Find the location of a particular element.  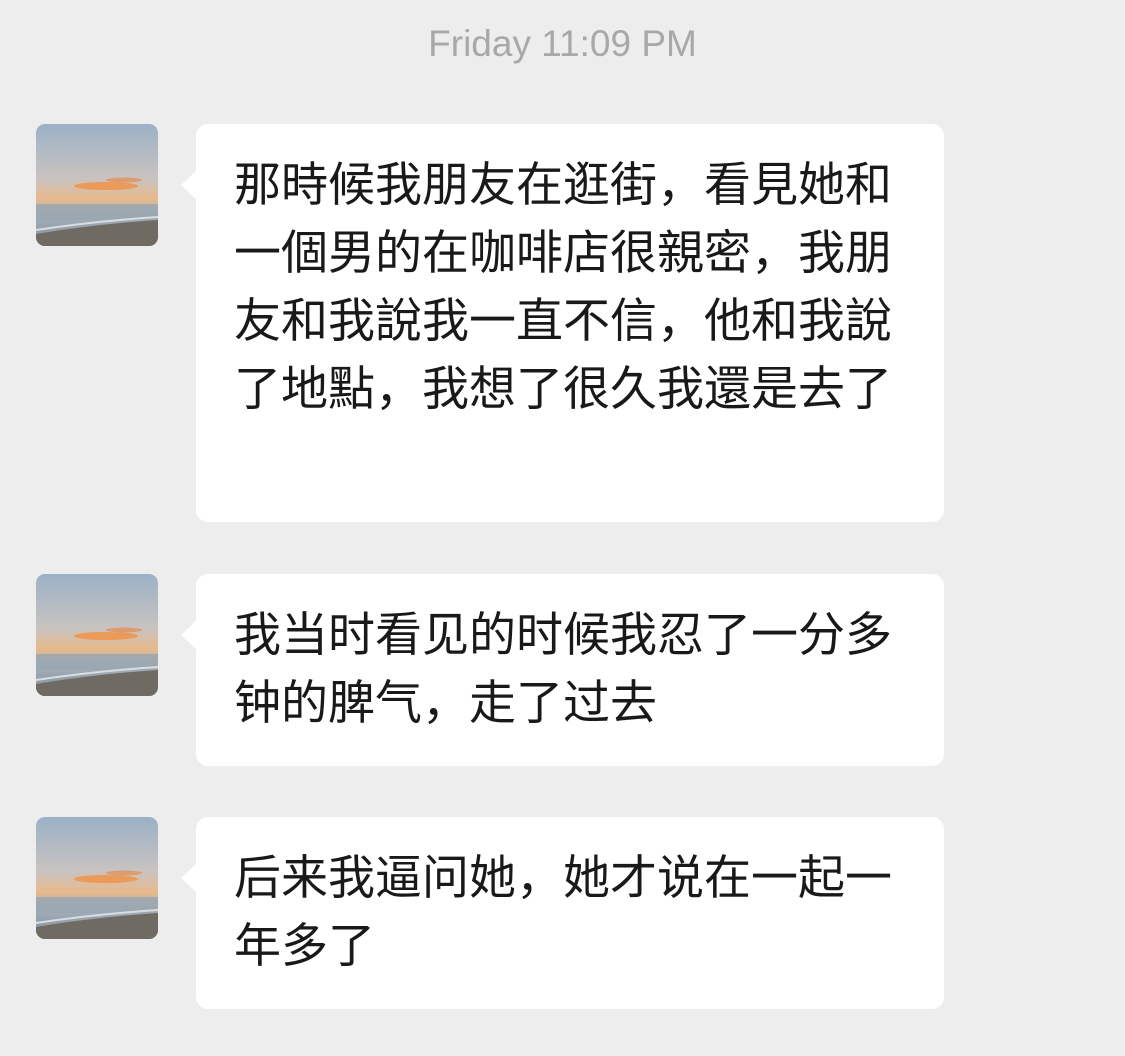

chat-timestamp: Friday 11:09 PM is located at coordinates (562, 43).